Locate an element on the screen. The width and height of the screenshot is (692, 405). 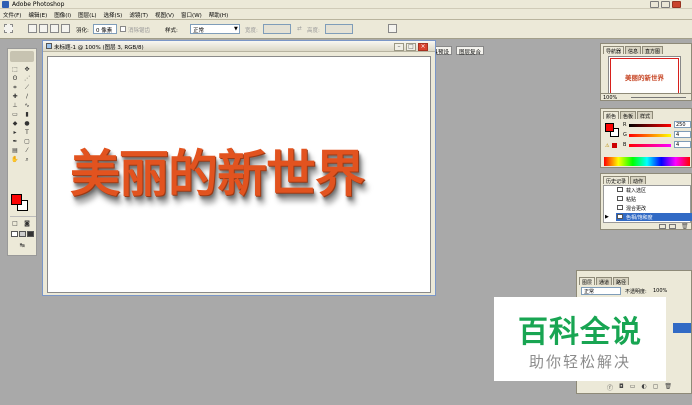
file-browser-icon is located at coordinates (392, 28).